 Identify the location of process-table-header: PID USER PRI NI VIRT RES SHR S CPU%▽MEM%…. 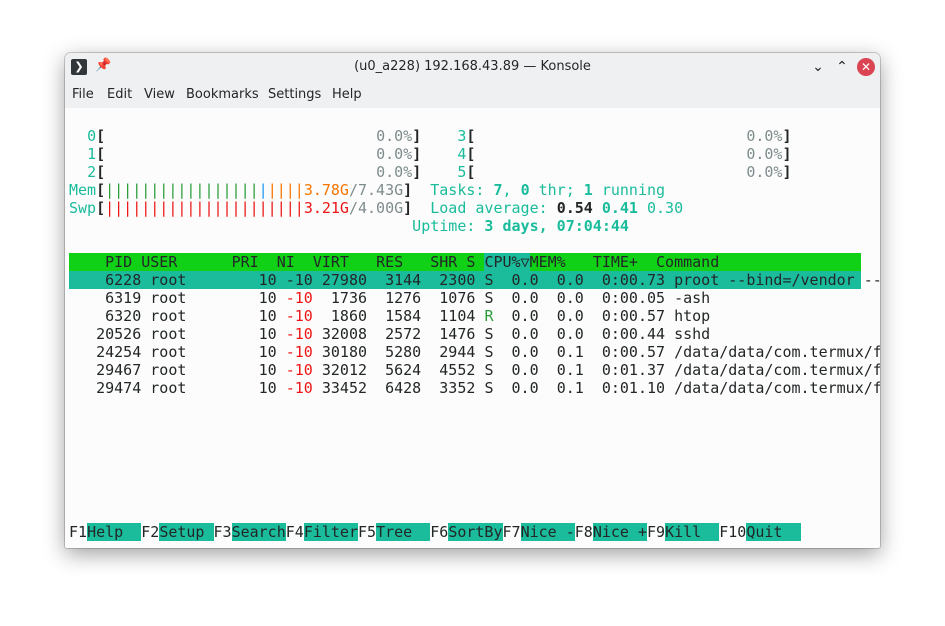
(465, 262).